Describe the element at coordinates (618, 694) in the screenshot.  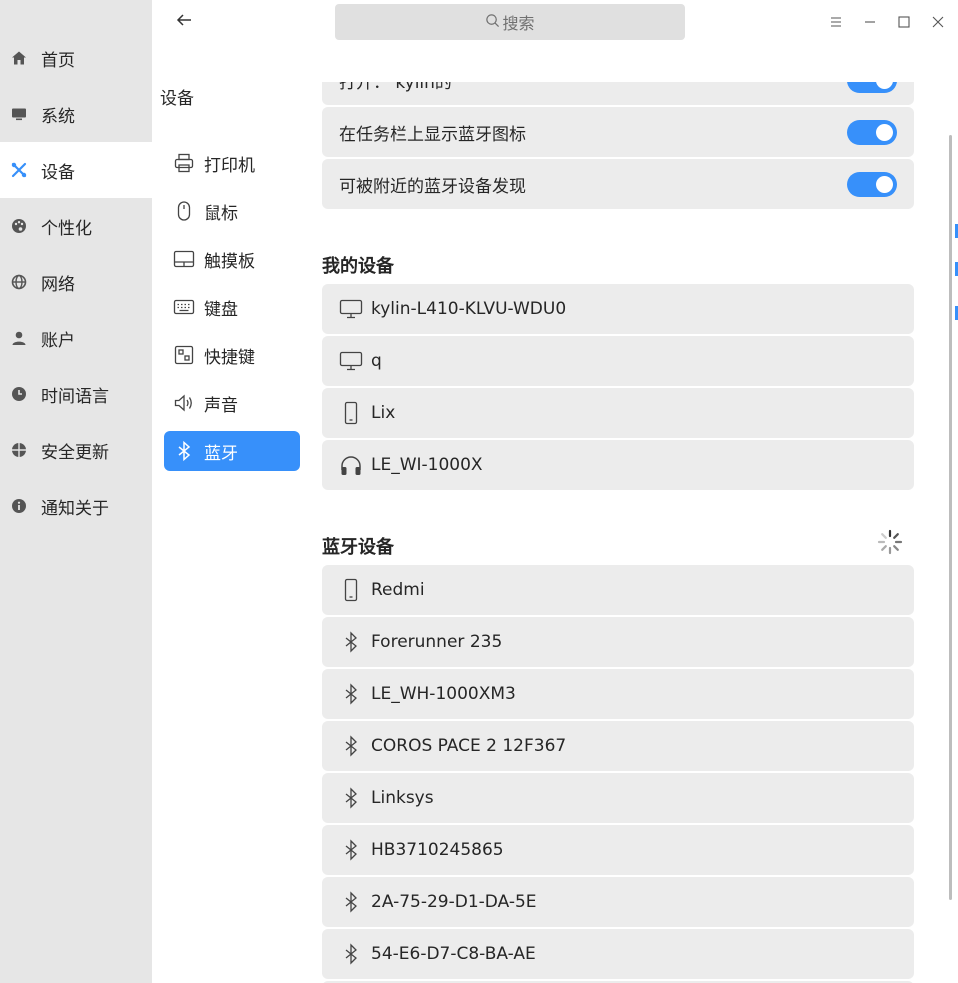
I see `bt-device-row: LE_WH-1000XM3` at that location.